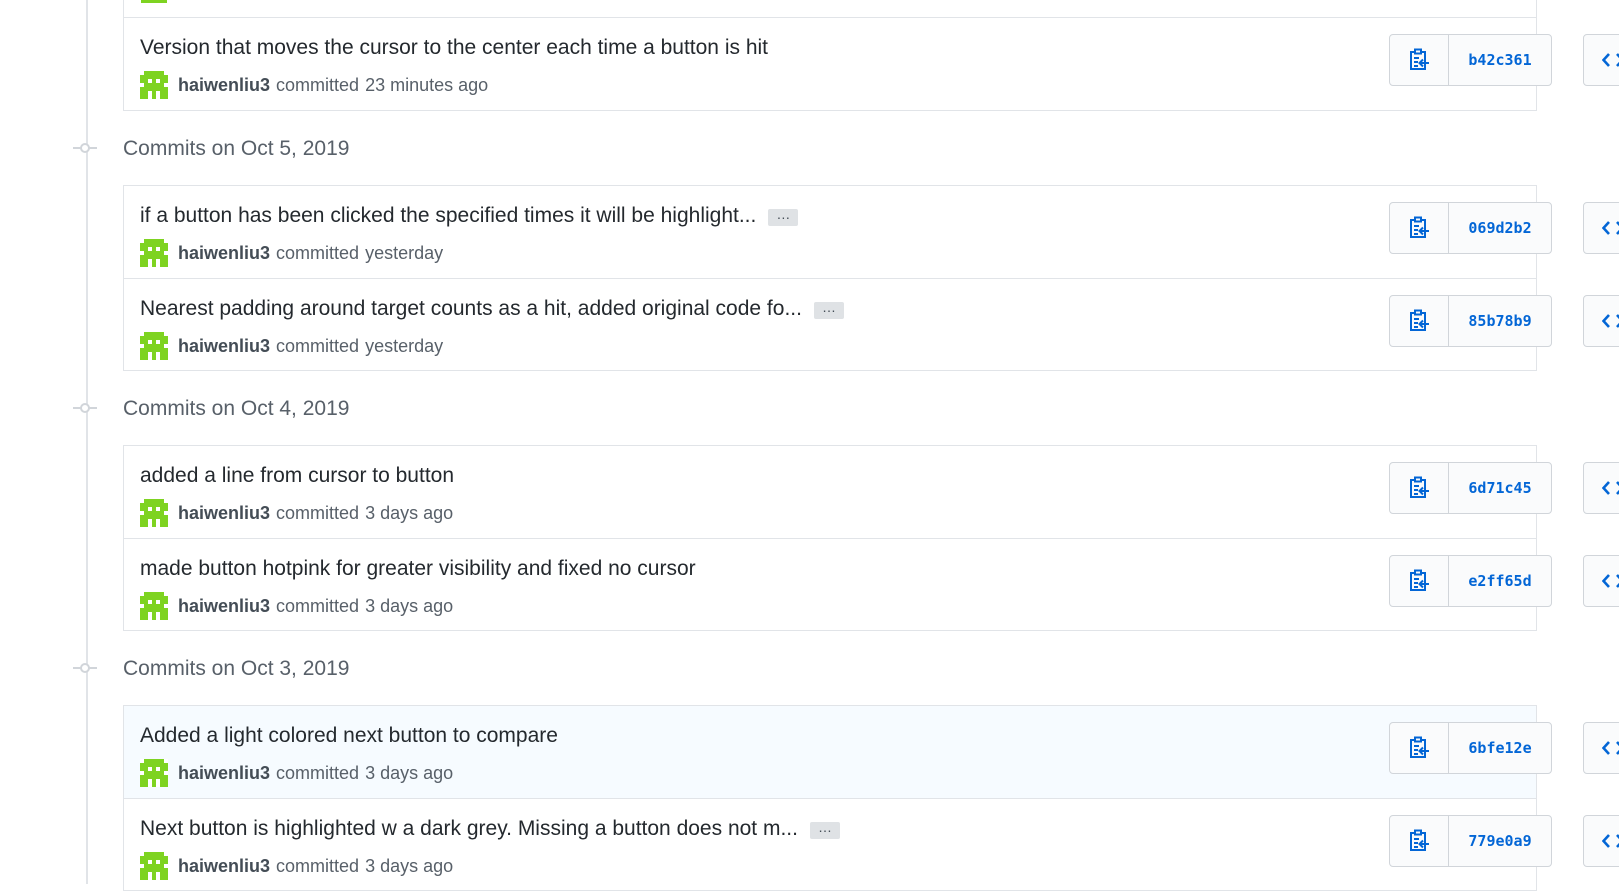 The image size is (1619, 891). I want to click on commit-group-date: Commits on Oct 5, 2019, so click(236, 148).